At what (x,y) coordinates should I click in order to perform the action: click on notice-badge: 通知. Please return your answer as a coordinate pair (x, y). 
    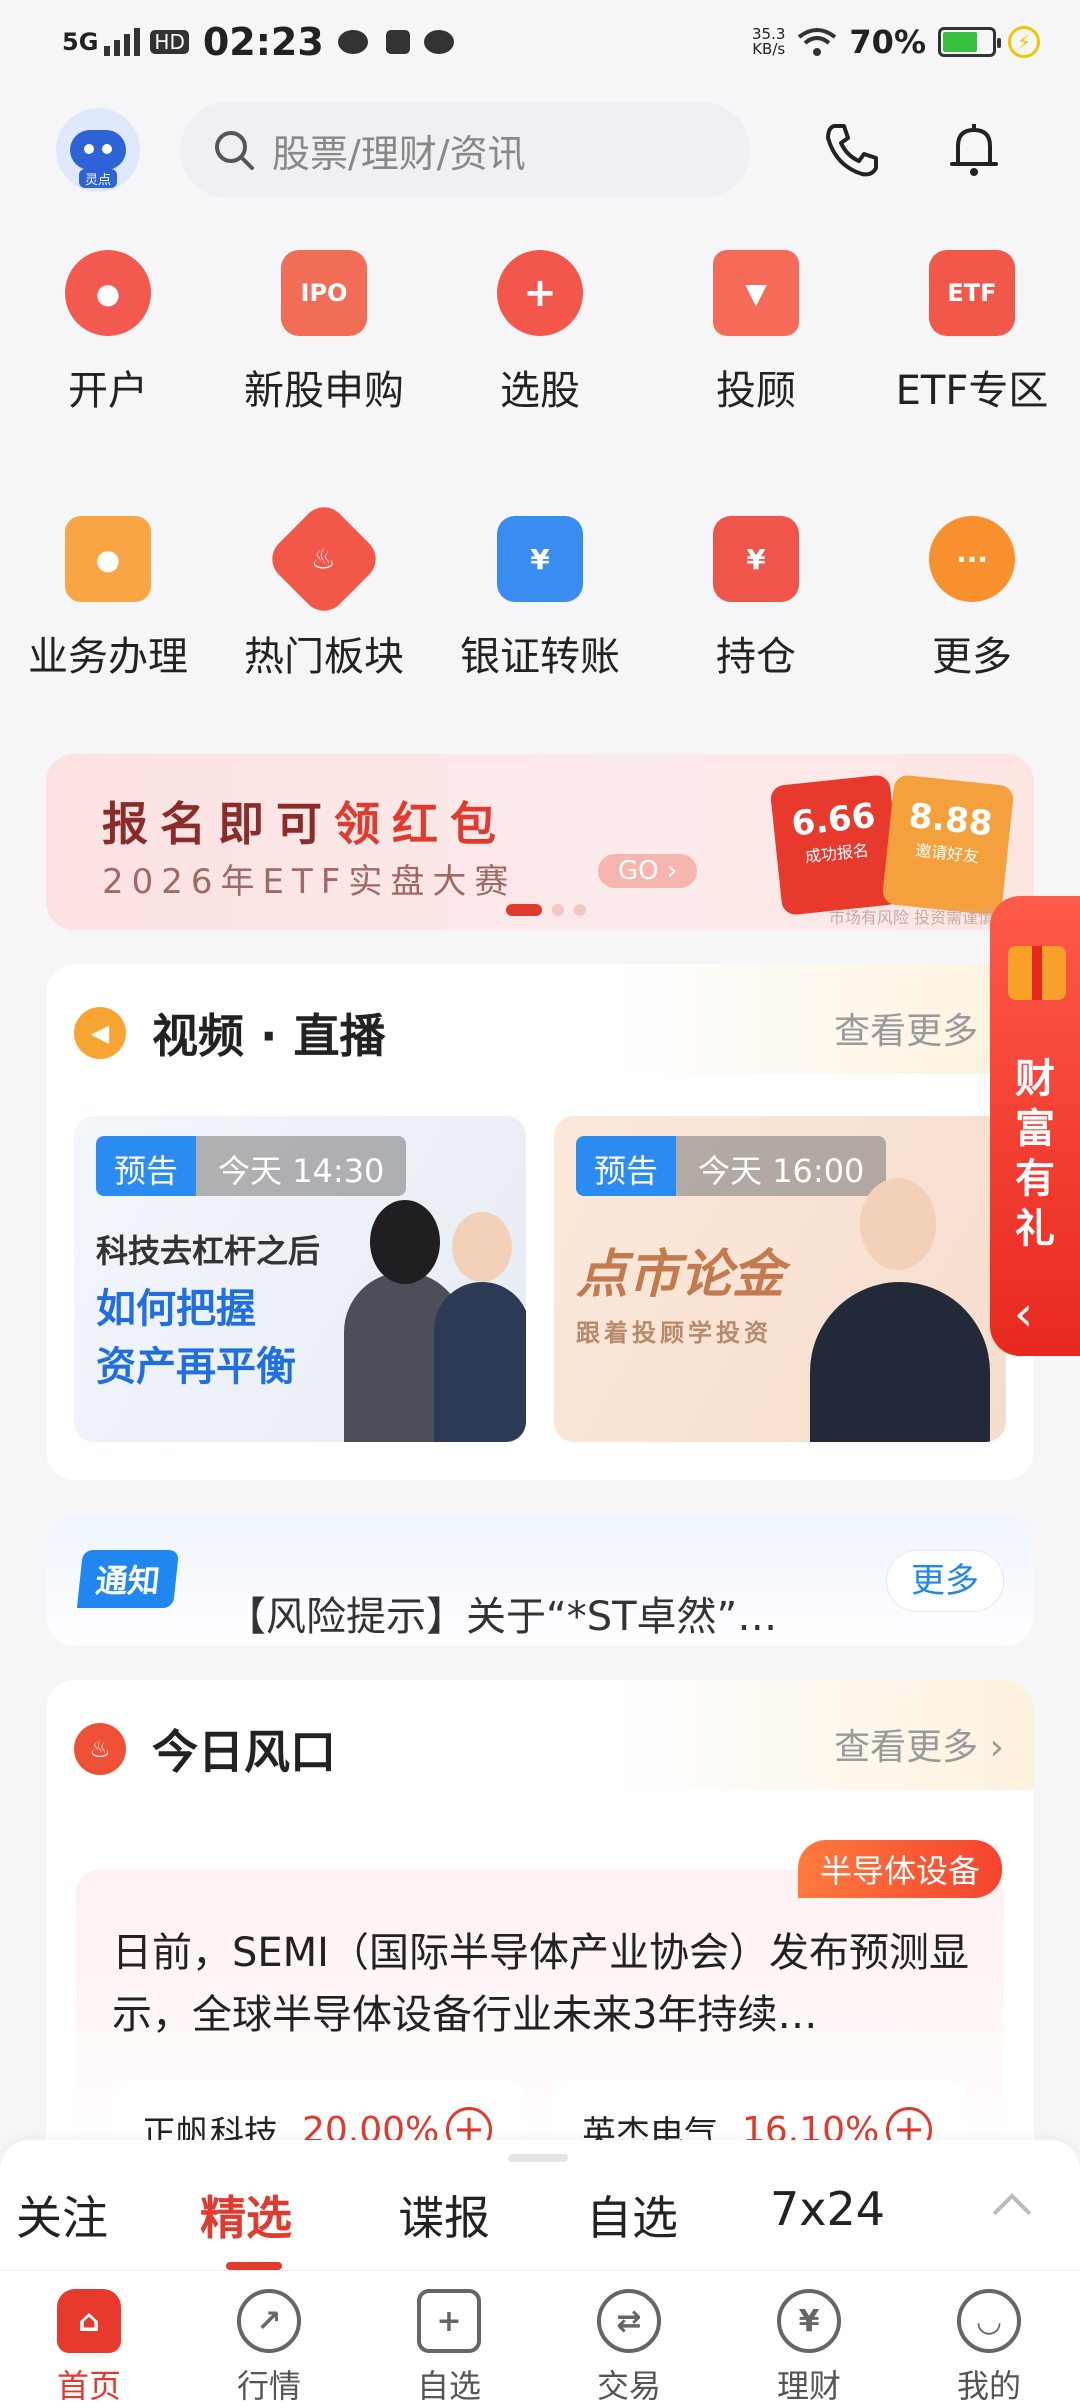
    Looking at the image, I should click on (128, 1579).